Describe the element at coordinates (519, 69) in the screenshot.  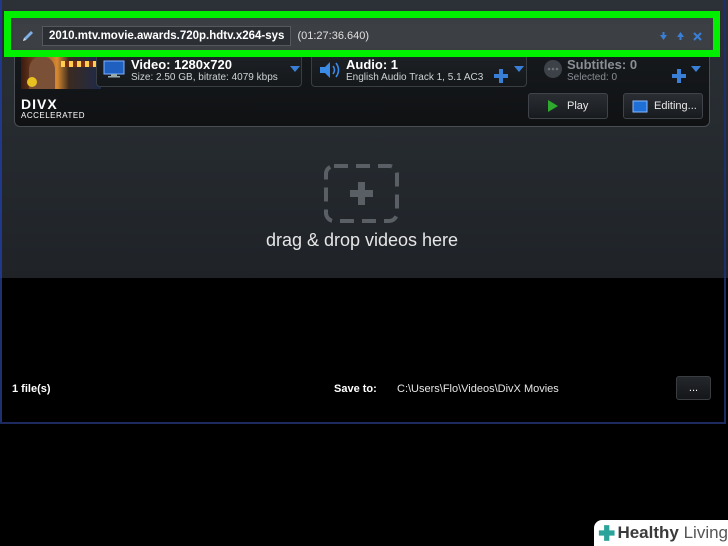
I see `audio-dropdown-icon` at that location.